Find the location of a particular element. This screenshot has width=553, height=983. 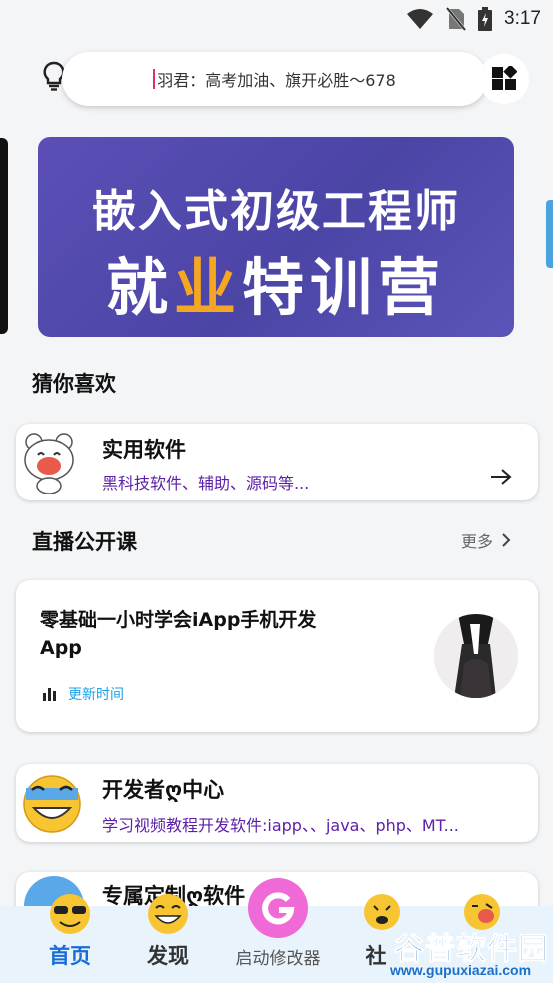

app-header: 羽君：高考加油、旗开必胜～678 is located at coordinates (276, 78).